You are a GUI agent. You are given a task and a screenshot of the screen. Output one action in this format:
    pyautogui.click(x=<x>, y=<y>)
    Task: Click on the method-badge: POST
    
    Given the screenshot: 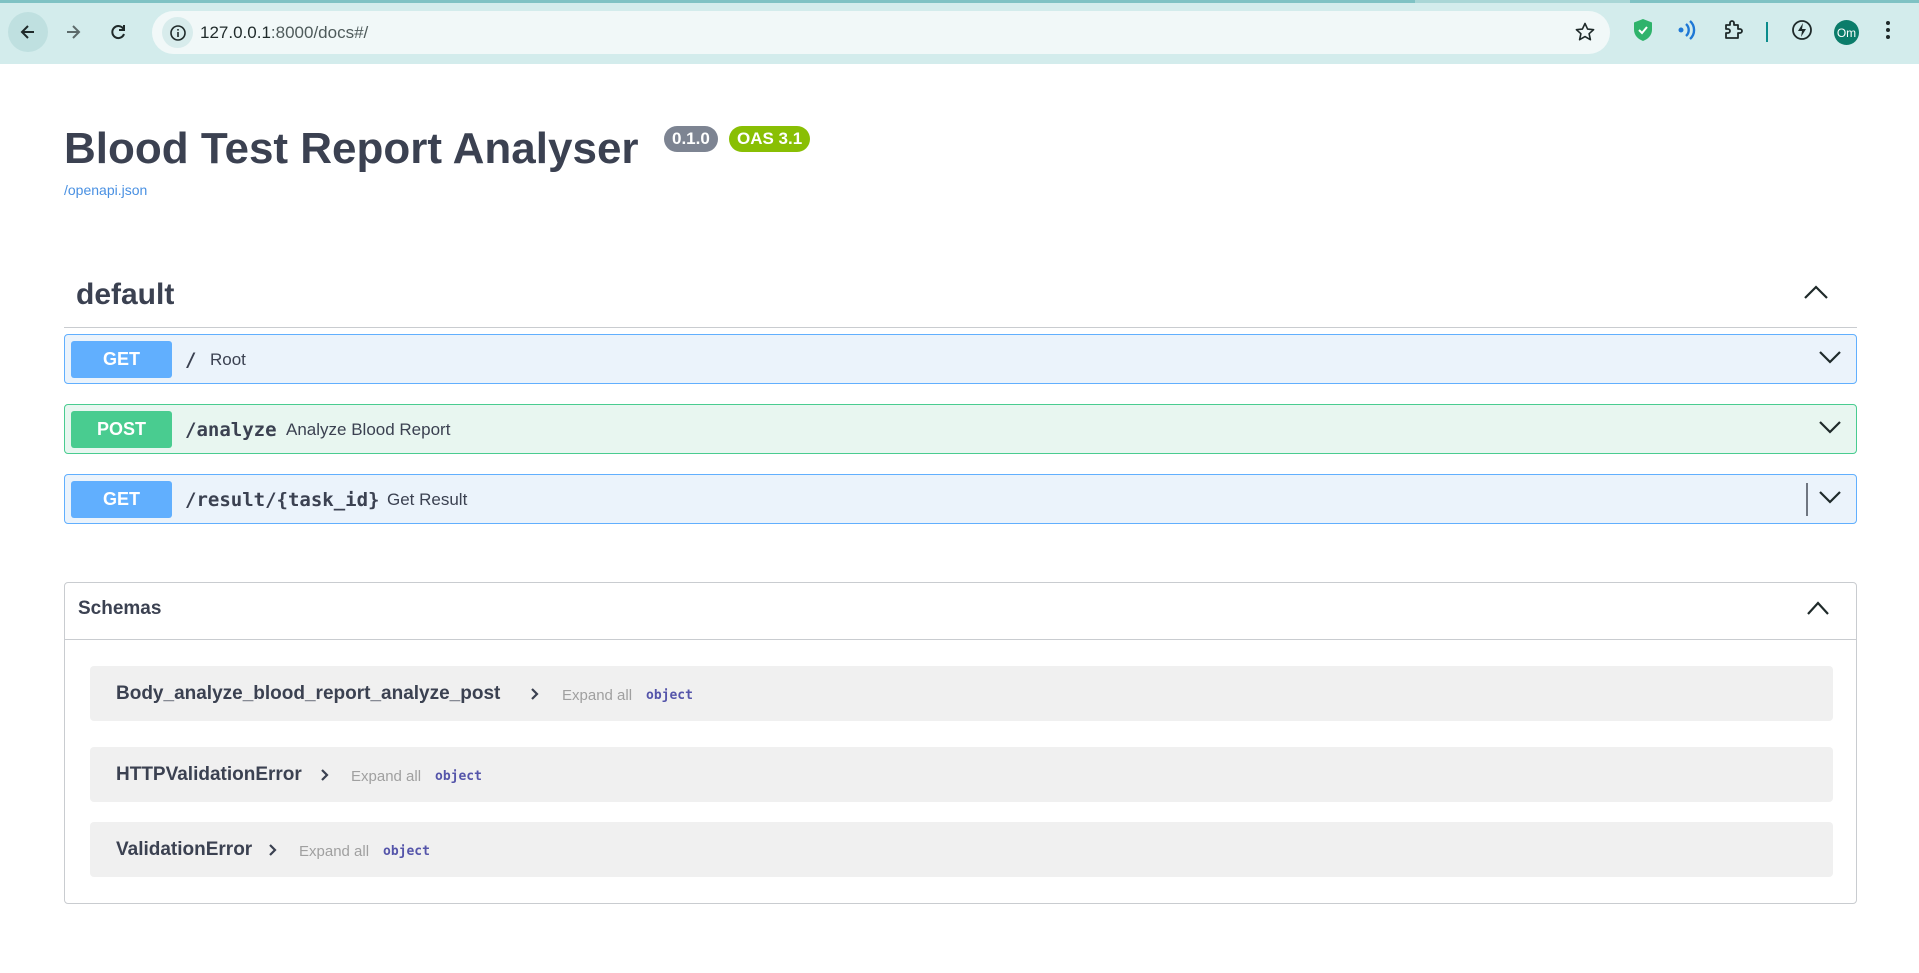 What is the action you would take?
    pyautogui.click(x=121, y=429)
    